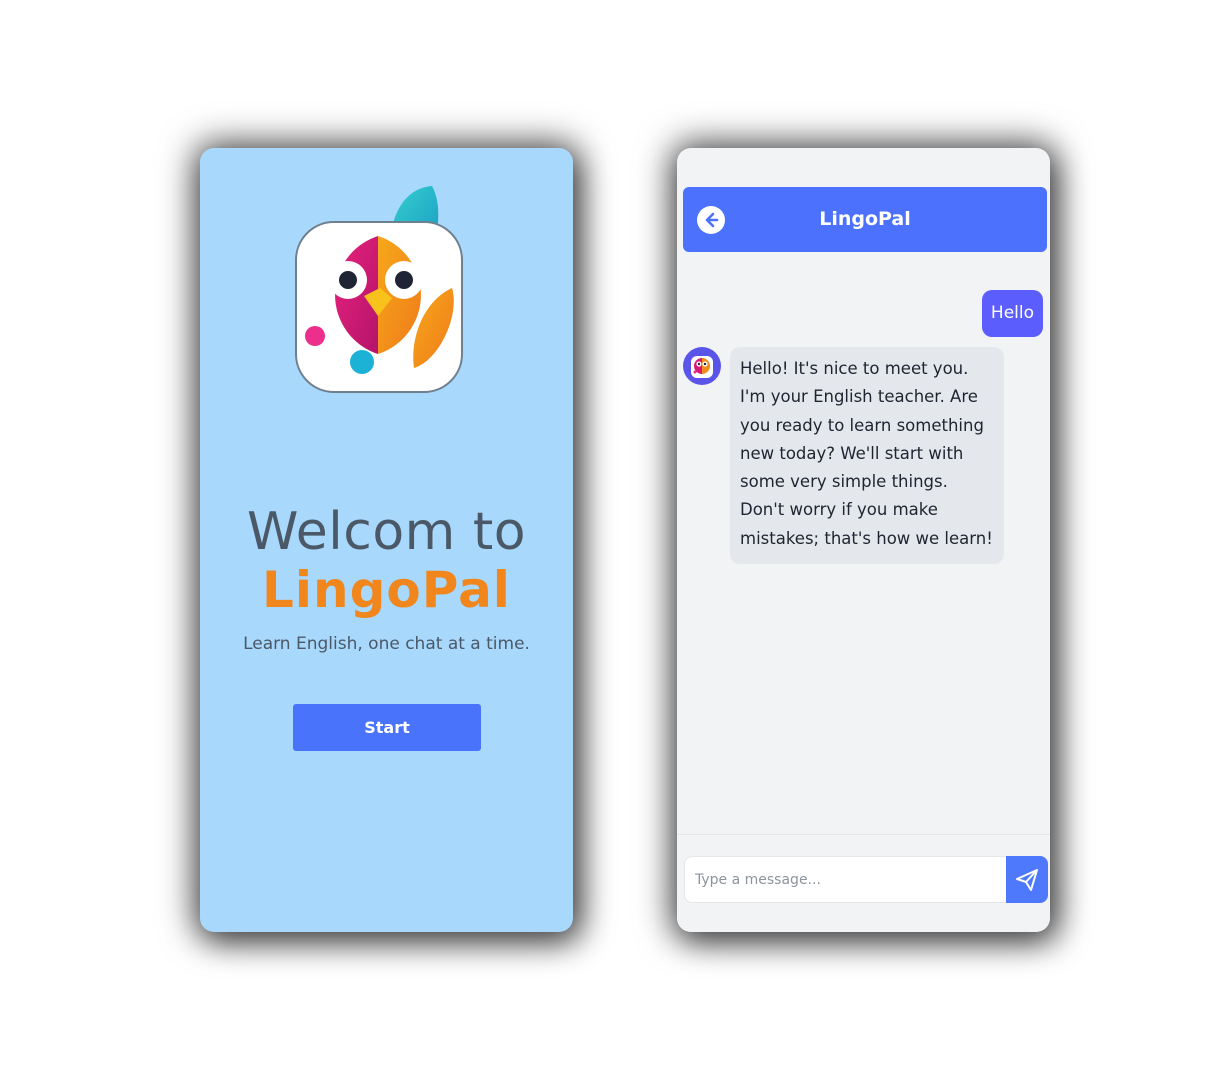 This screenshot has height=1080, width=1218. What do you see at coordinates (386, 532) in the screenshot?
I see `welcome-title: Welcom to` at bounding box center [386, 532].